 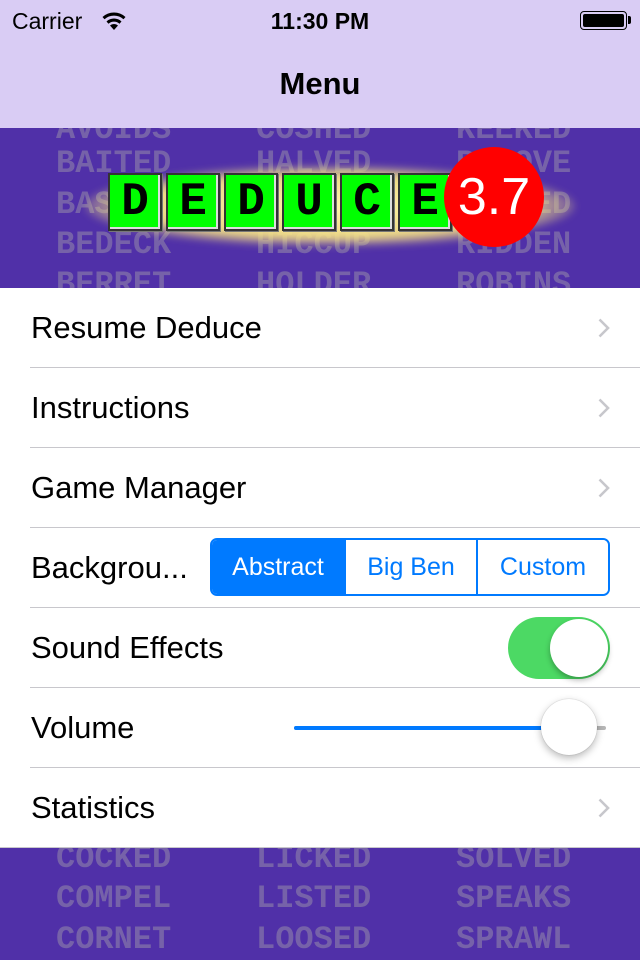 What do you see at coordinates (278, 567) in the screenshot?
I see `segment-abstract: Abstract` at bounding box center [278, 567].